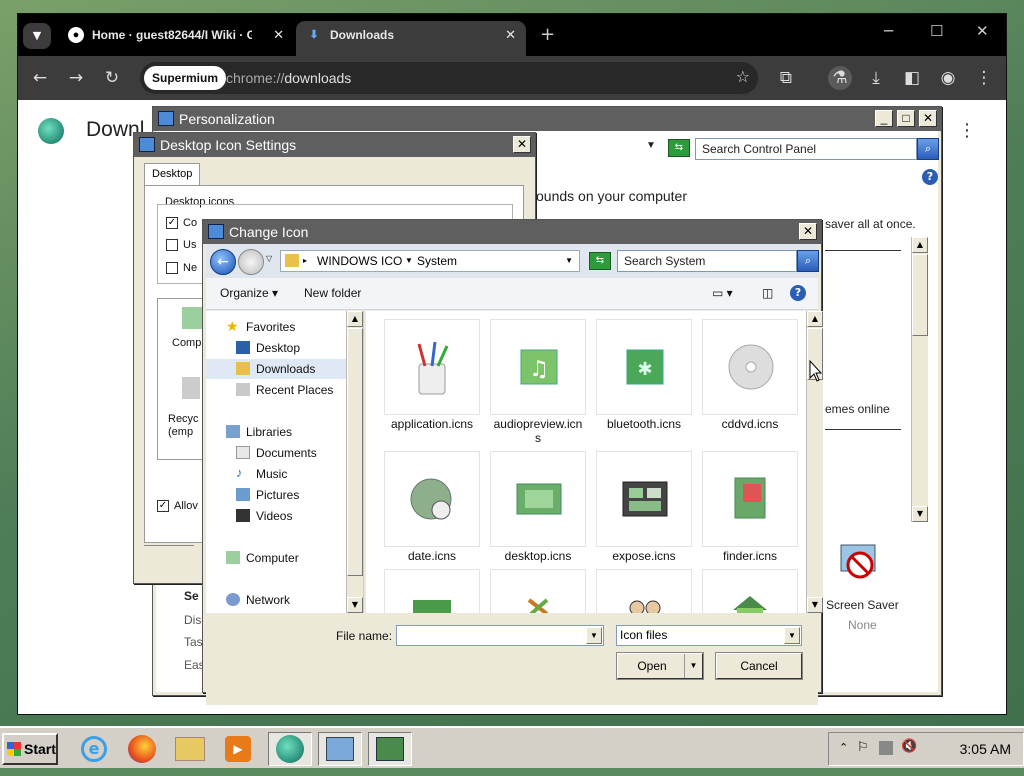 The height and width of the screenshot is (776, 1024). Describe the element at coordinates (276, 369) in the screenshot. I see `nav-downloads: Downloads` at that location.